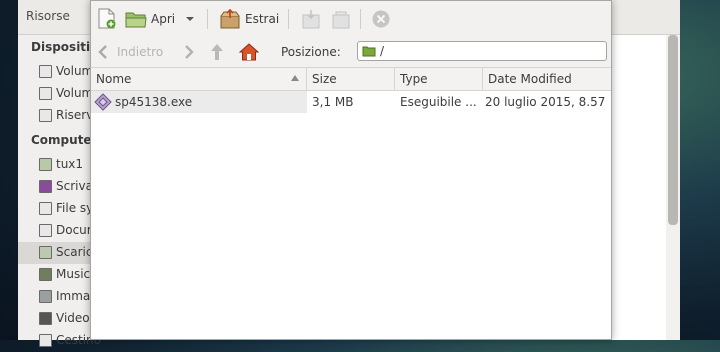  I want to click on up-button, so click(217, 52).